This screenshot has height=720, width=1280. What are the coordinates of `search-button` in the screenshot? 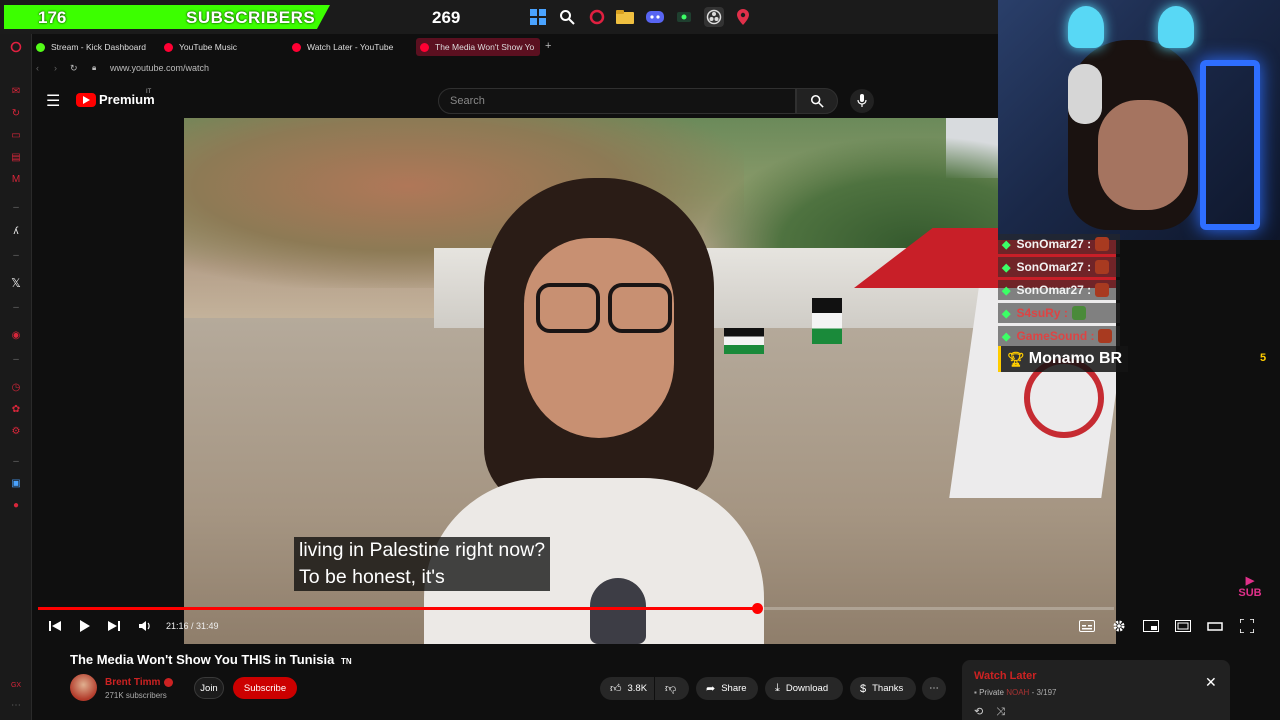 It's located at (817, 101).